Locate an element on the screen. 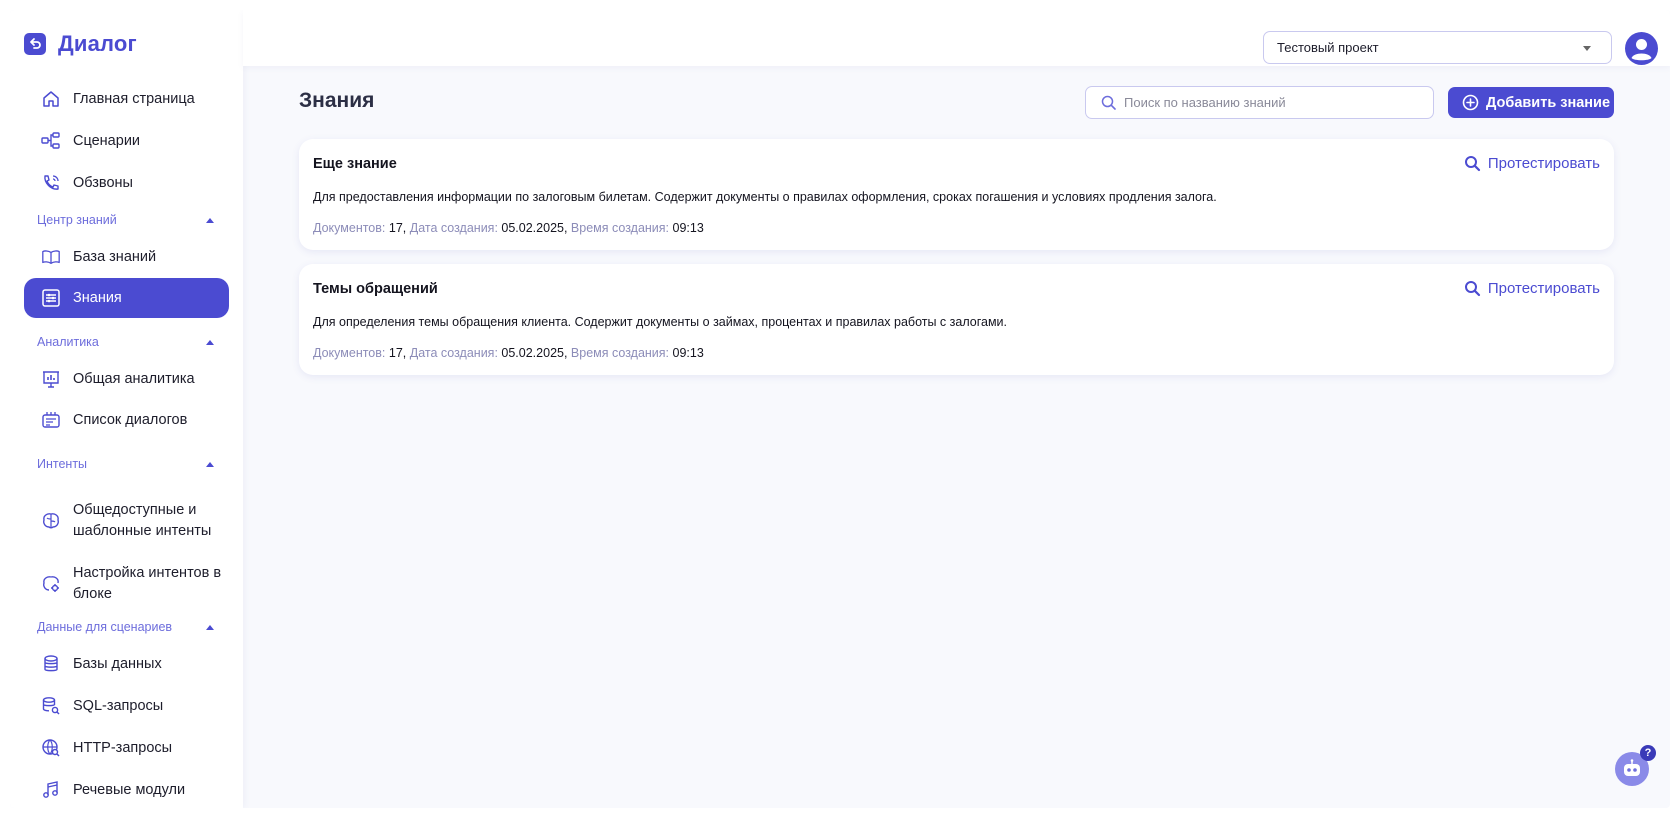 The image size is (1680, 817). sidebar-item-label: Речевые модули is located at coordinates (129, 789).